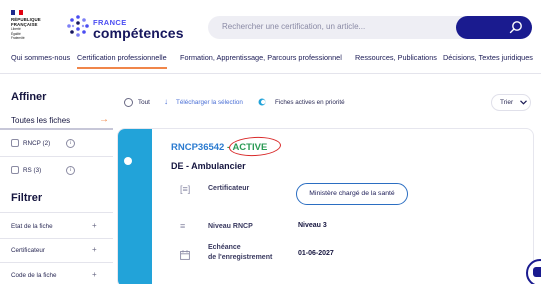  Describe the element at coordinates (40, 120) in the screenshot. I see `tab-toutes-les-fiches: Toutes les fiches` at that location.